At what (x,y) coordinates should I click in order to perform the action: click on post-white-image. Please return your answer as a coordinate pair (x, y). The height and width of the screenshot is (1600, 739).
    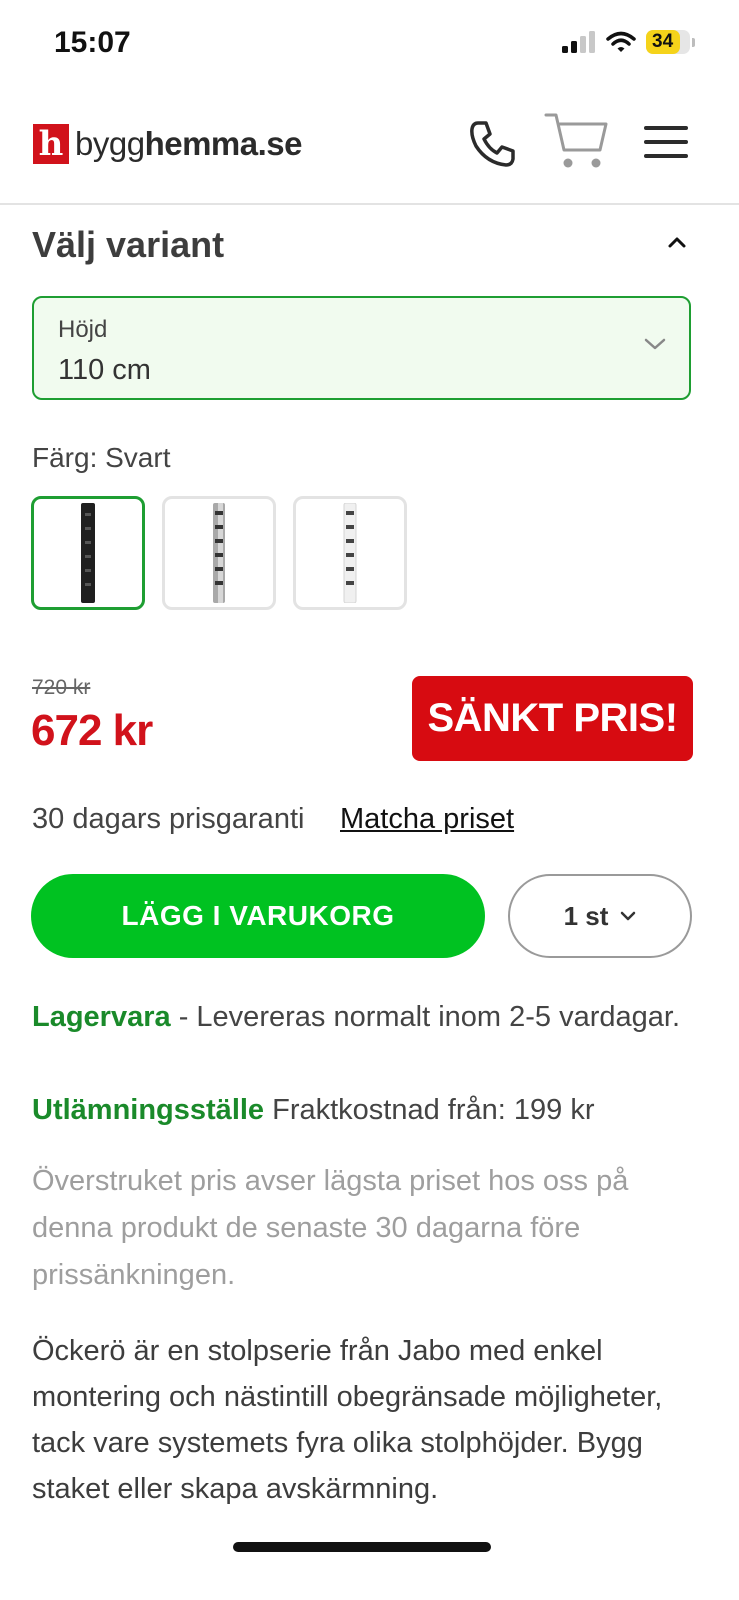
    Looking at the image, I should click on (350, 553).